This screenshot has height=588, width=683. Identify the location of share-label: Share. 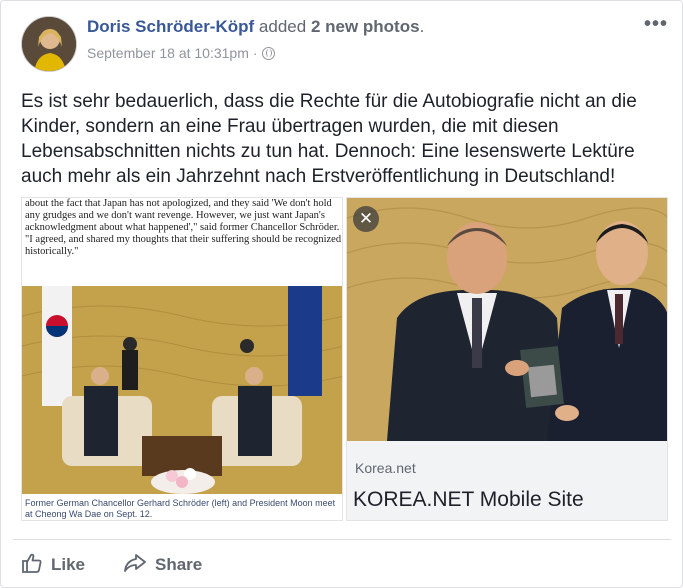
(179, 564).